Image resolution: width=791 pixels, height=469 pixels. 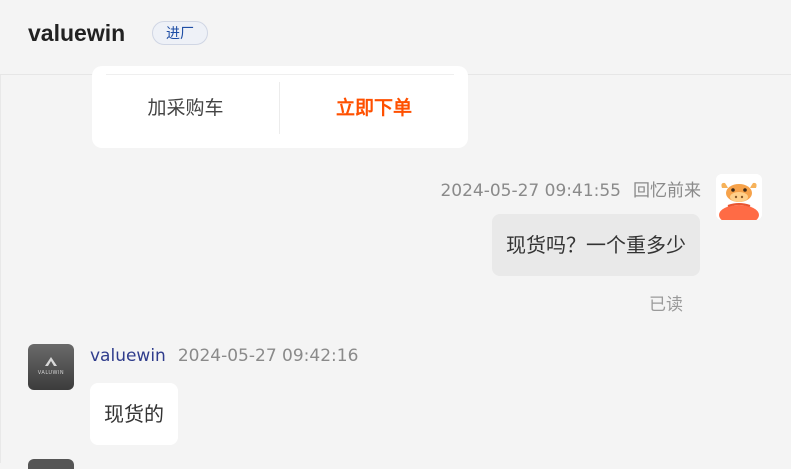 What do you see at coordinates (185, 108) in the screenshot?
I see `add-to-cart-button: 加采购车` at bounding box center [185, 108].